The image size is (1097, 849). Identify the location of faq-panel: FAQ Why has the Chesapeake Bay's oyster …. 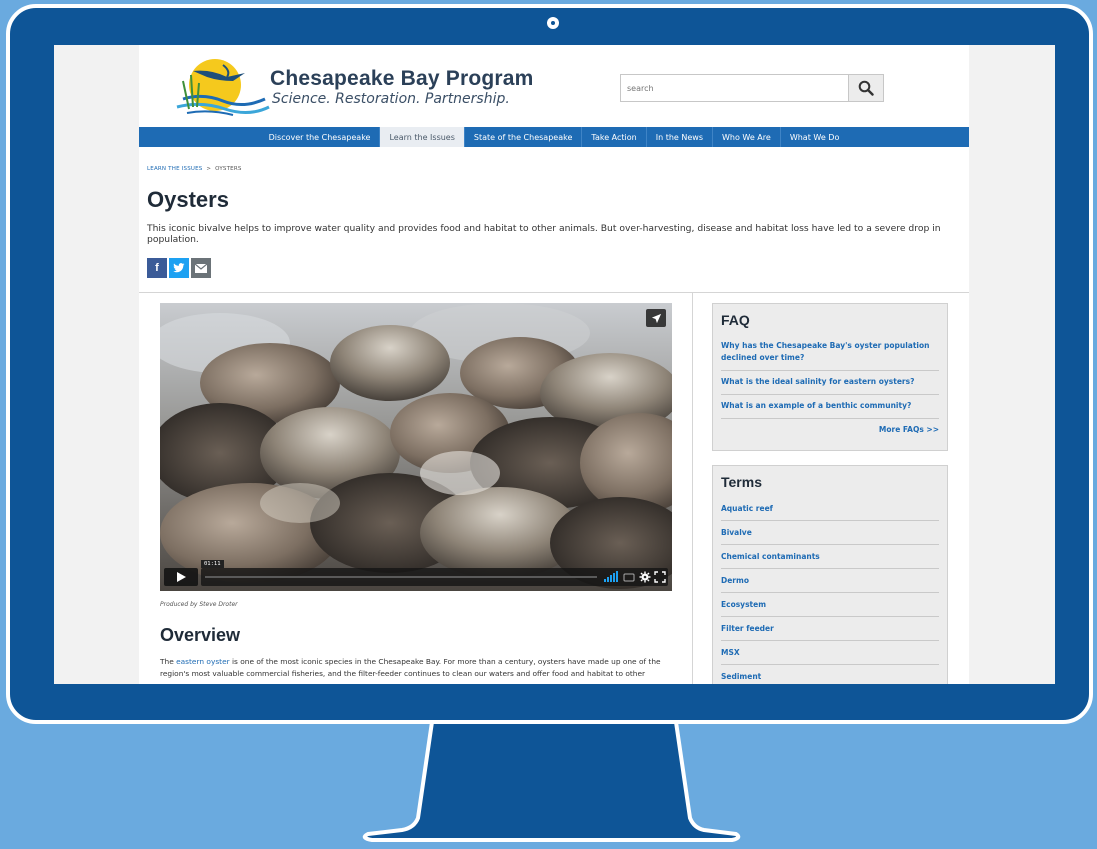
(830, 377).